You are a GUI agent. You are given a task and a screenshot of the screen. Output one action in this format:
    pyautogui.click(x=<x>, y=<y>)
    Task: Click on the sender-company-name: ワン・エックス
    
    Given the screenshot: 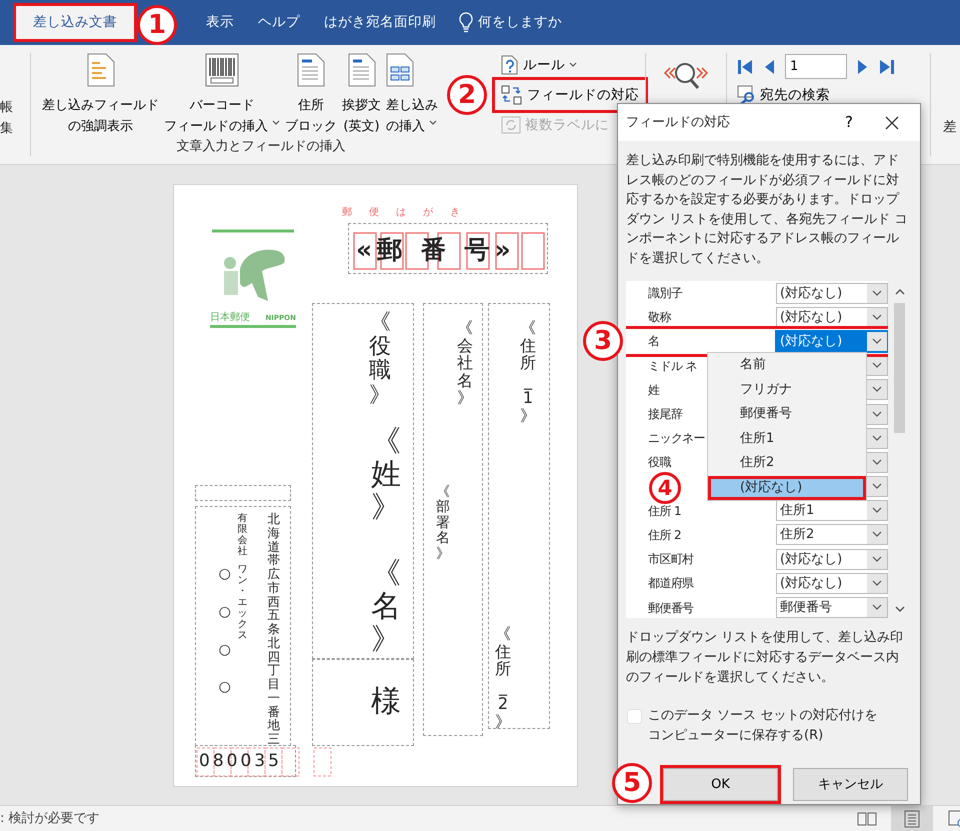 What is the action you would take?
    pyautogui.click(x=242, y=602)
    